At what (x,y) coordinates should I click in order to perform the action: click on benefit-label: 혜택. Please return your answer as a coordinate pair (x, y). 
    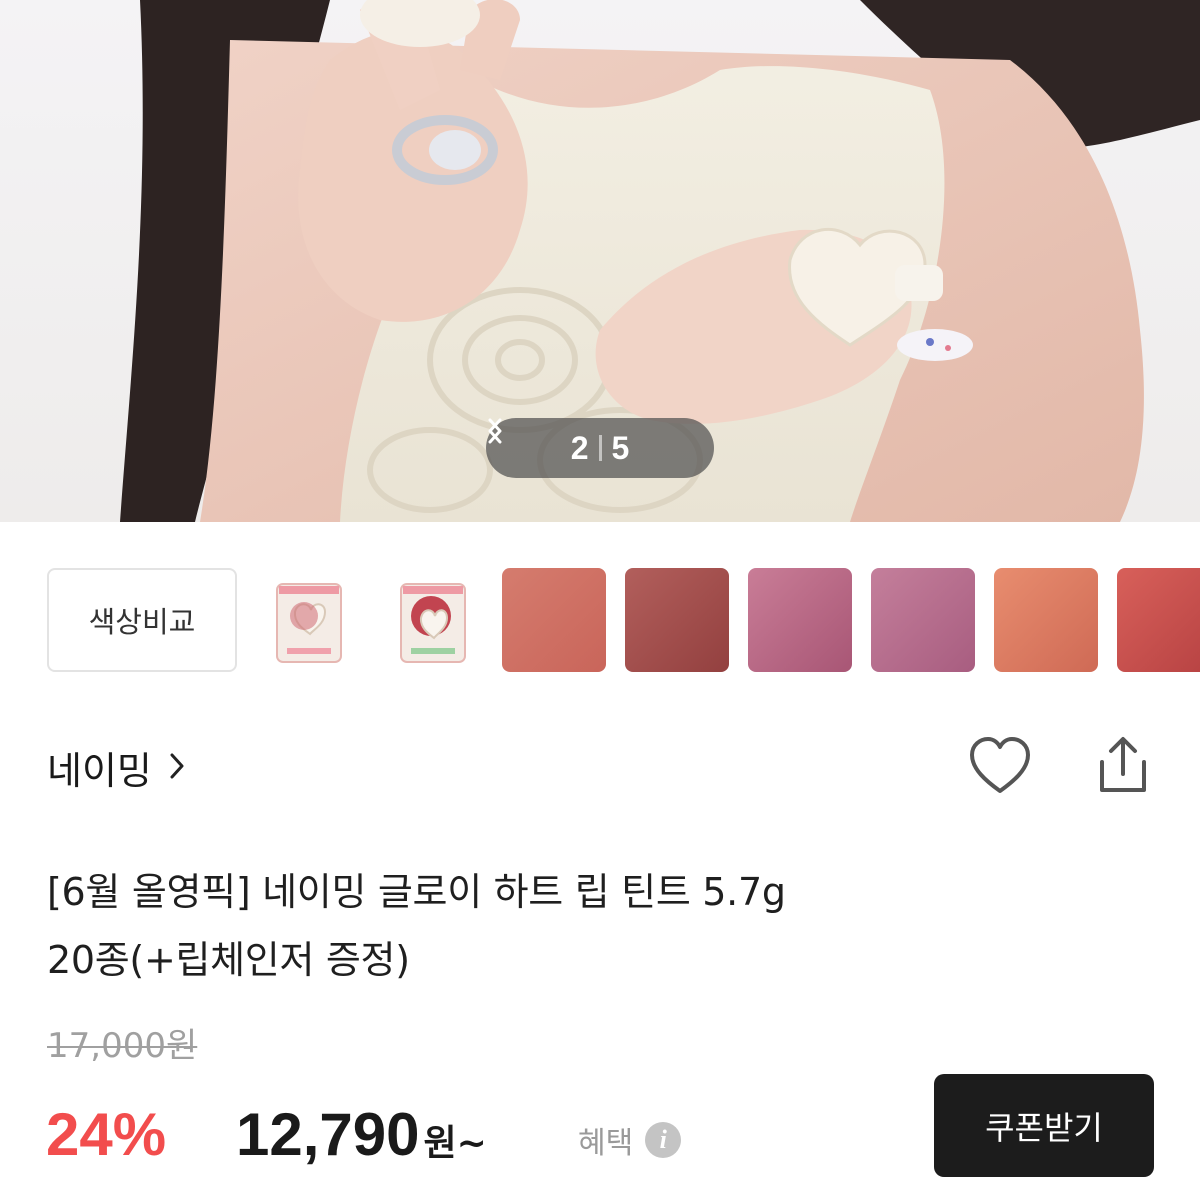
    Looking at the image, I should click on (606, 1143).